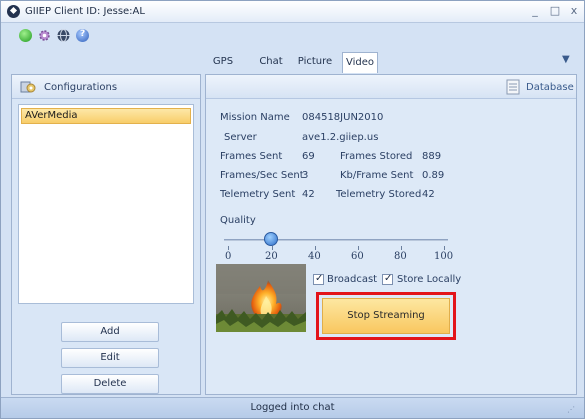  I want to click on delete-button: Delete, so click(110, 384).